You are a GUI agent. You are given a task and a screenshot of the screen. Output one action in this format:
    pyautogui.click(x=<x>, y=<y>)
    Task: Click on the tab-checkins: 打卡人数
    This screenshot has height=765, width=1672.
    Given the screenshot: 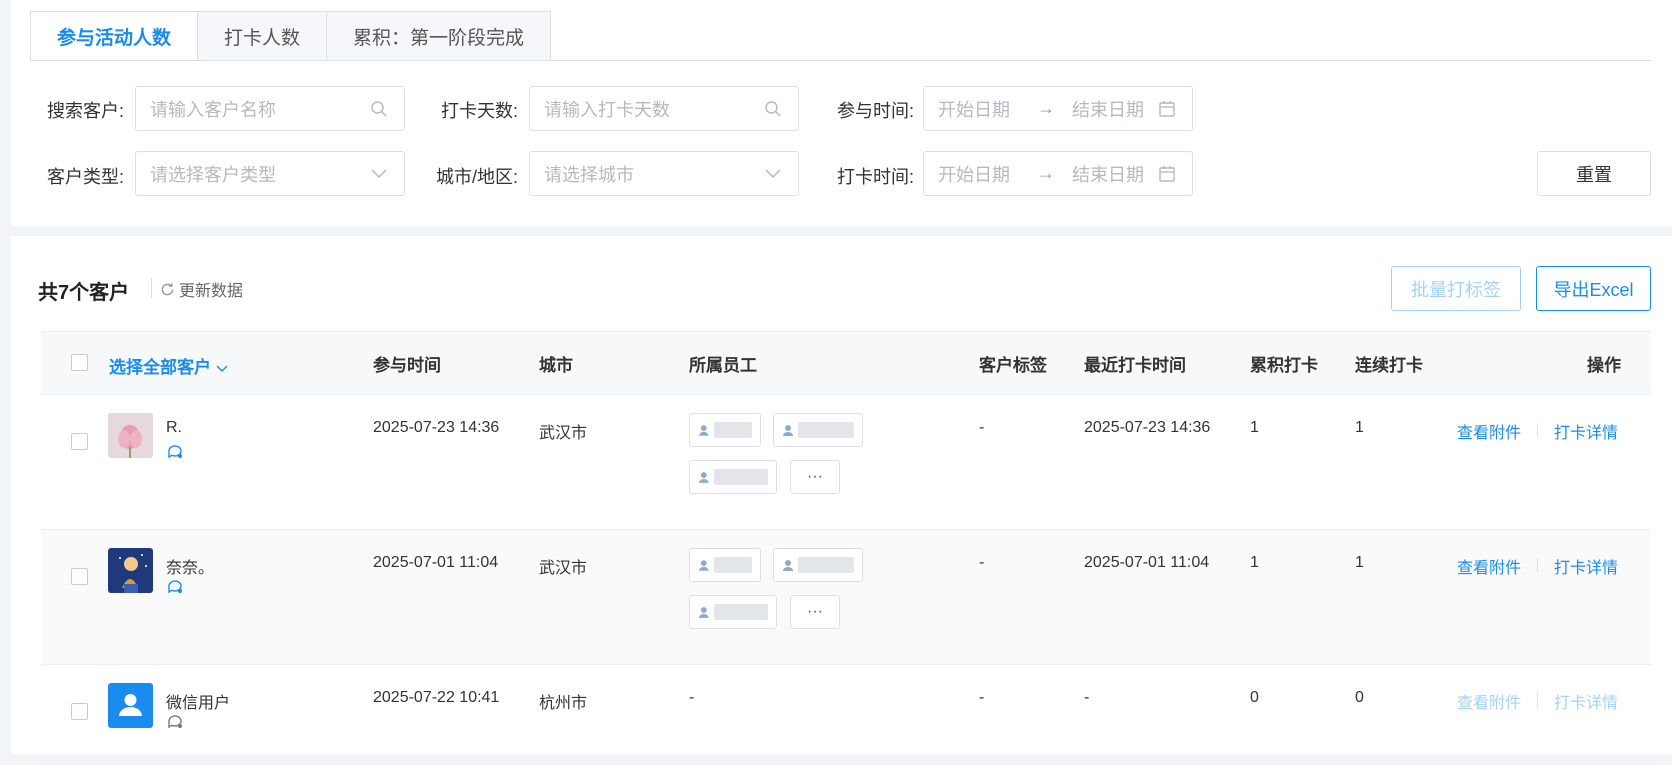 What is the action you would take?
    pyautogui.click(x=262, y=36)
    